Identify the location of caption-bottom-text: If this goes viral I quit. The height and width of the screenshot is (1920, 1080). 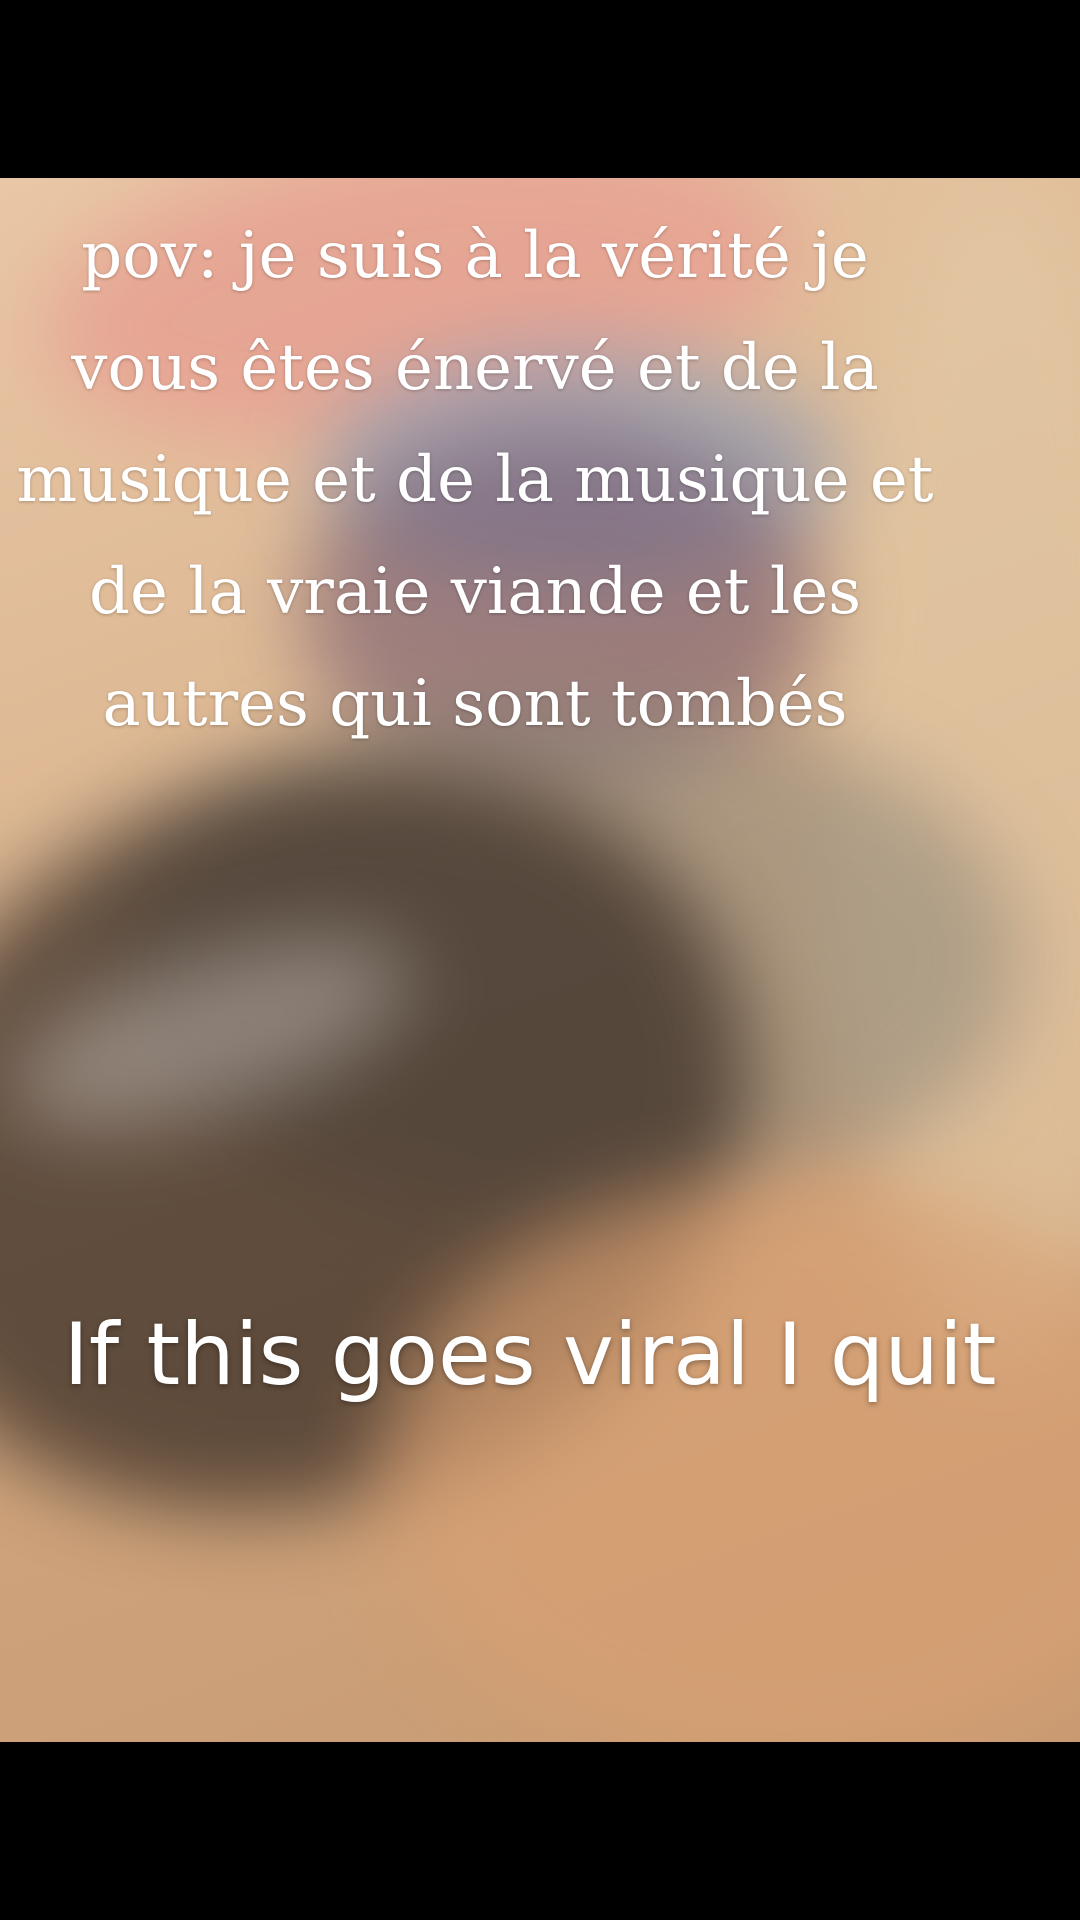
(530, 1355).